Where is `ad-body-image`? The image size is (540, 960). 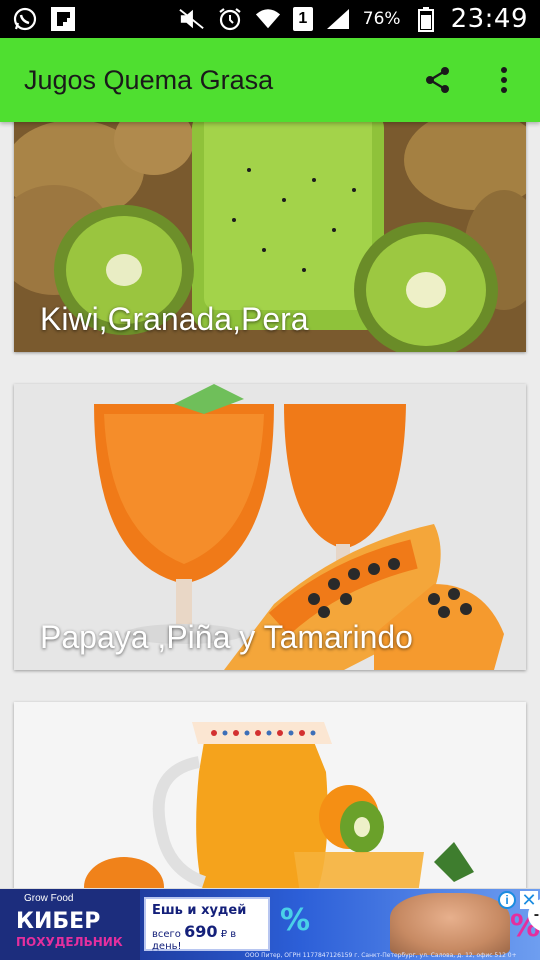
ad-body-image is located at coordinates (450, 924).